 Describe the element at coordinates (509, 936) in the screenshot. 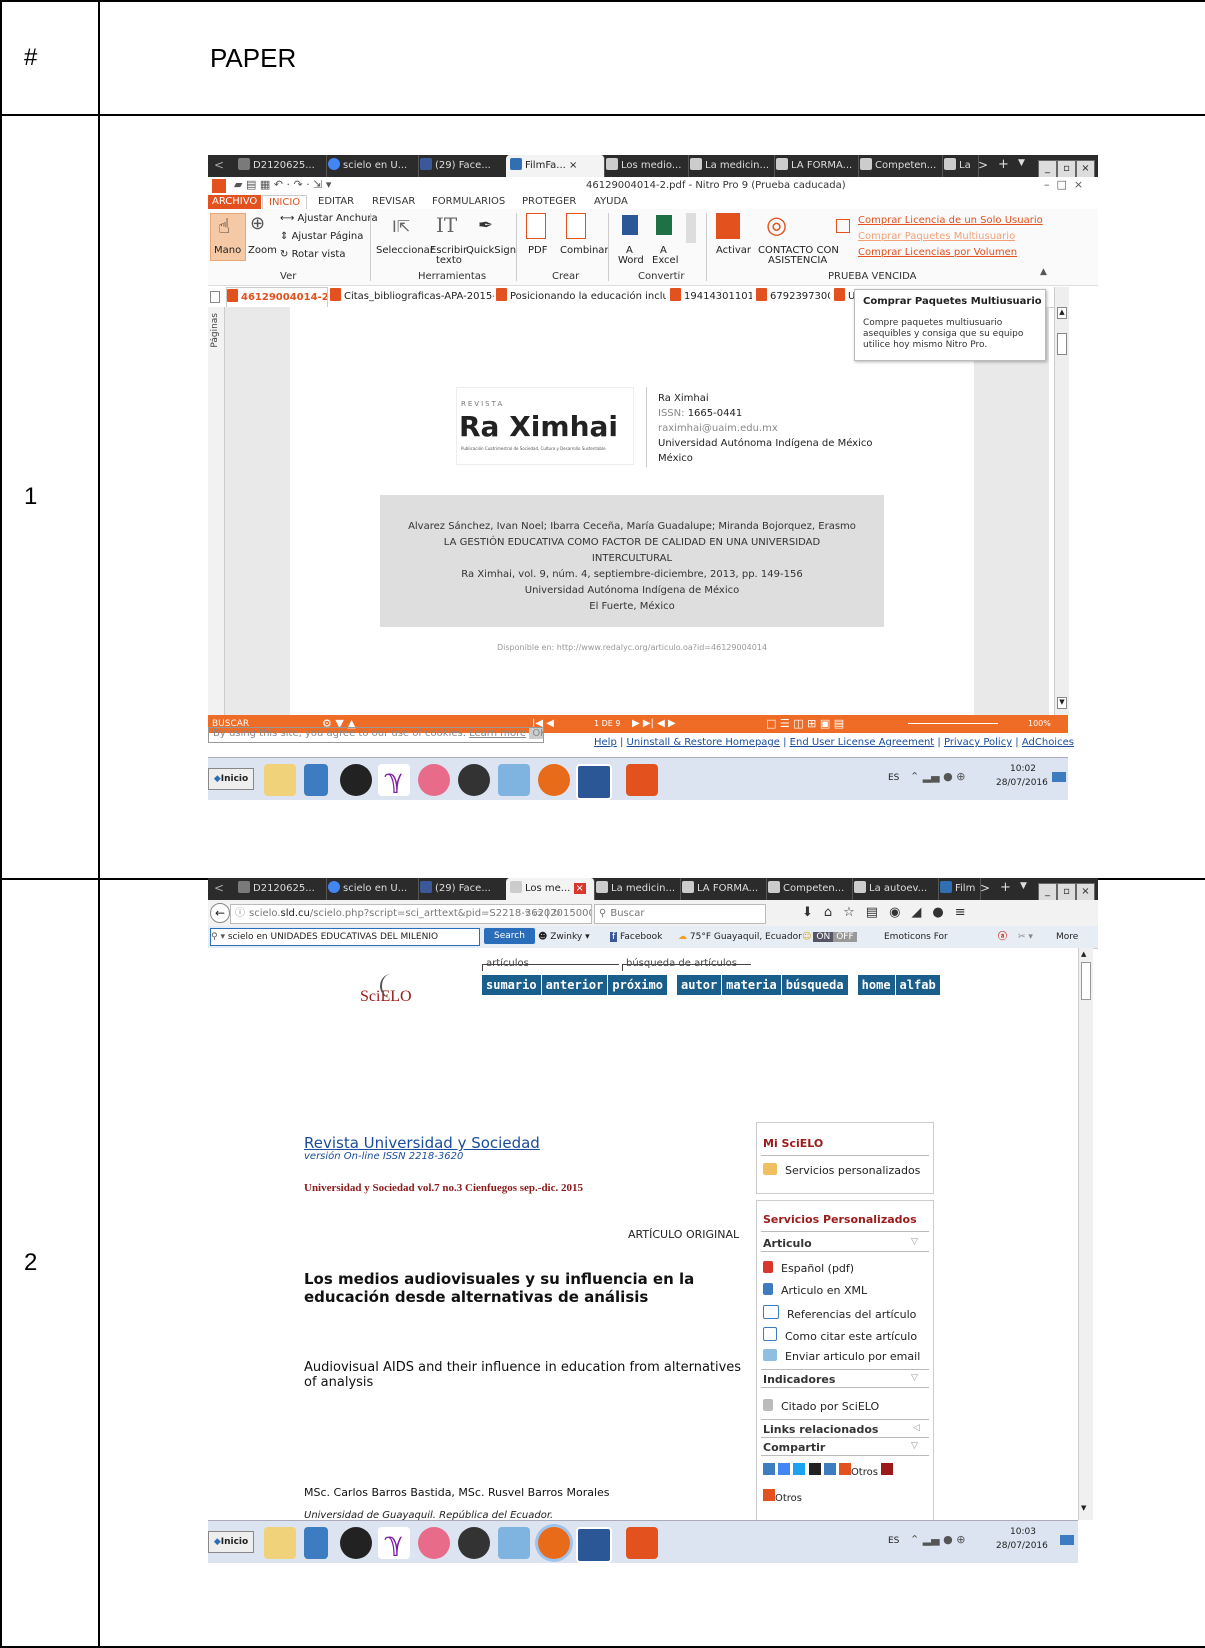

I see `toolbar-search-button: Search` at that location.